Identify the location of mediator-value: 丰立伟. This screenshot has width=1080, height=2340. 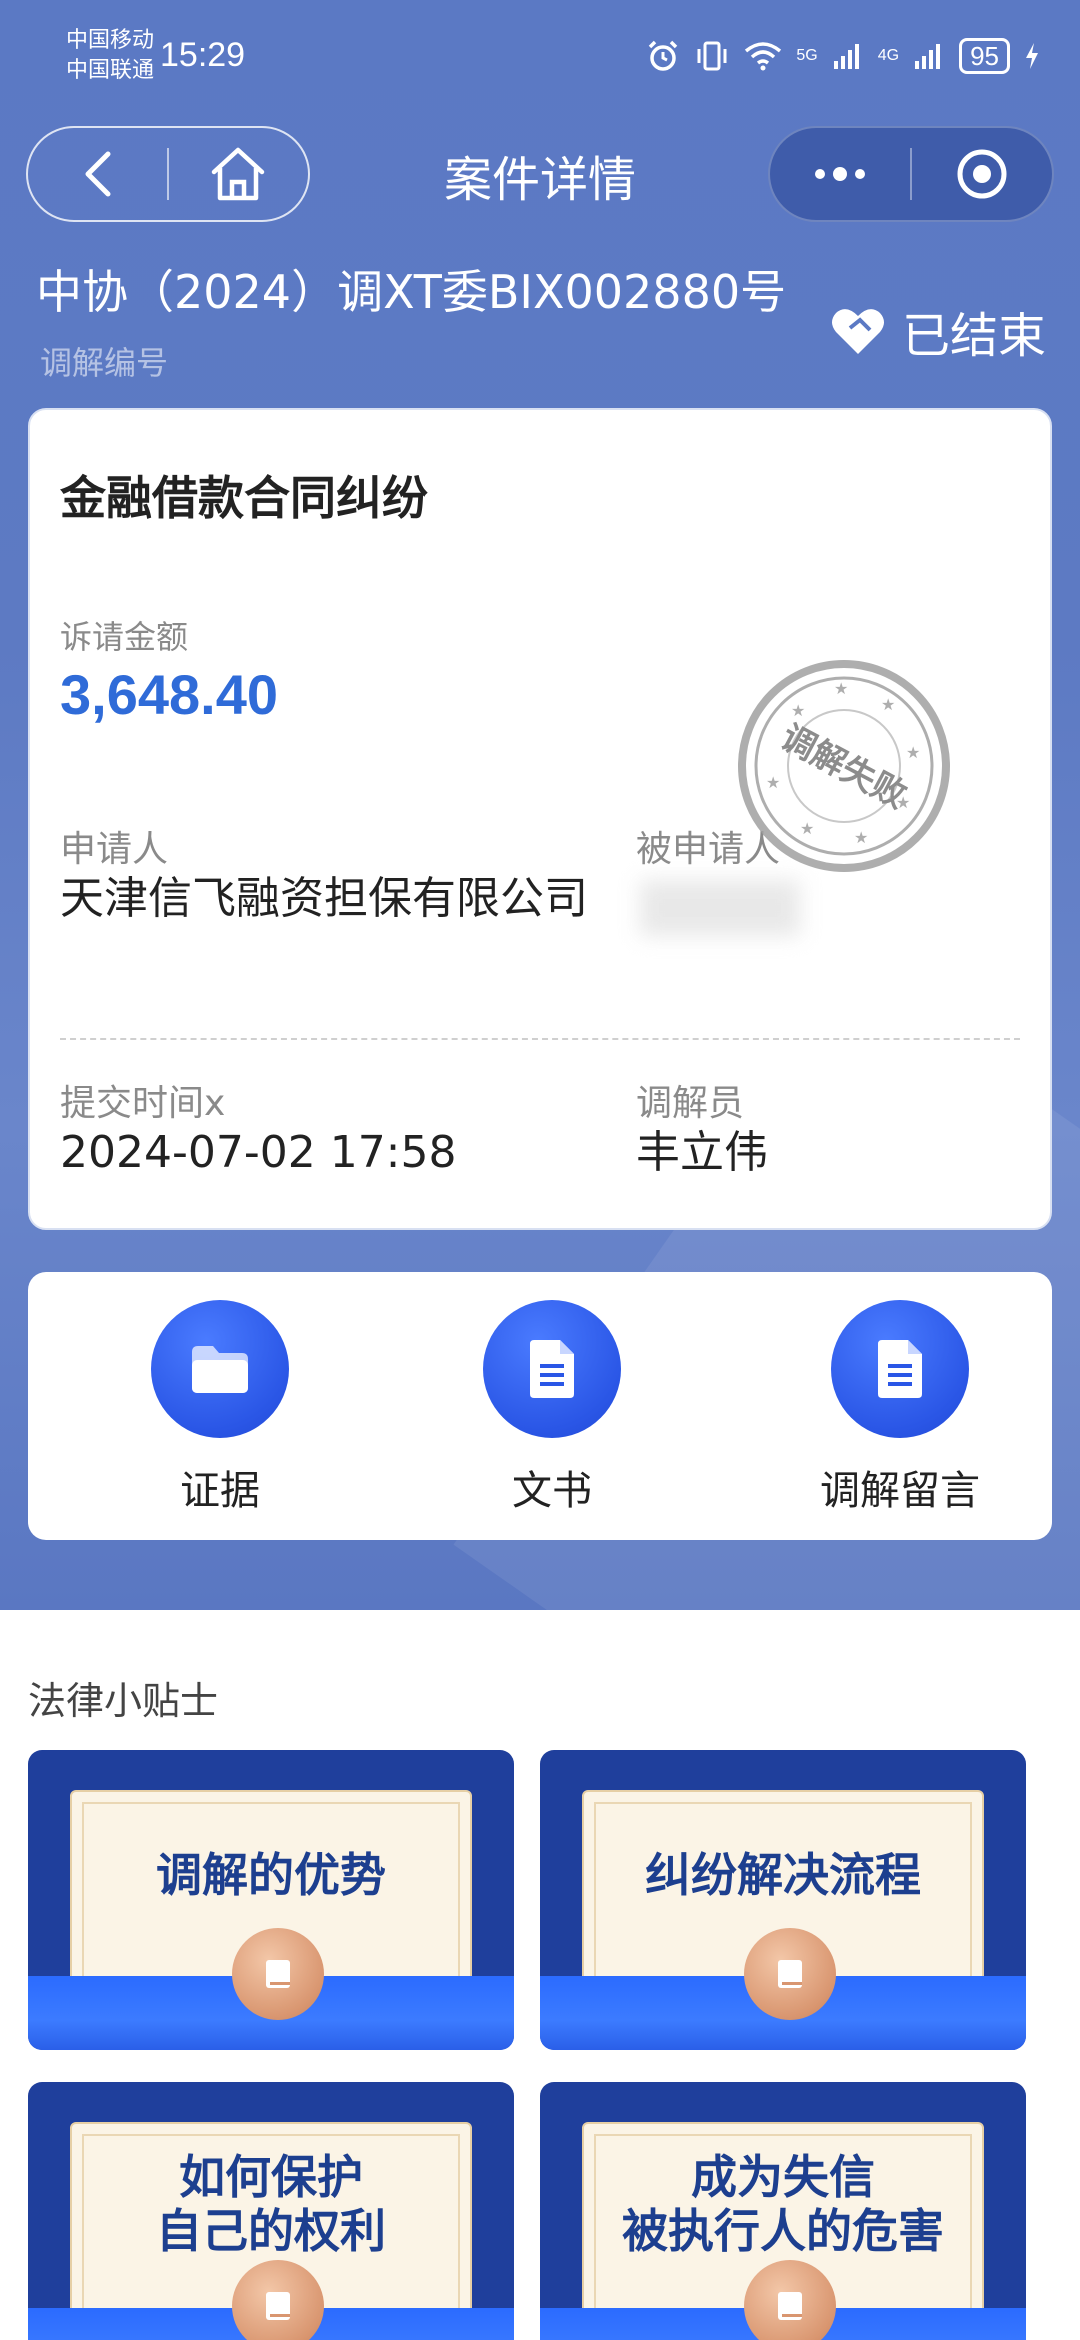
(702, 1152).